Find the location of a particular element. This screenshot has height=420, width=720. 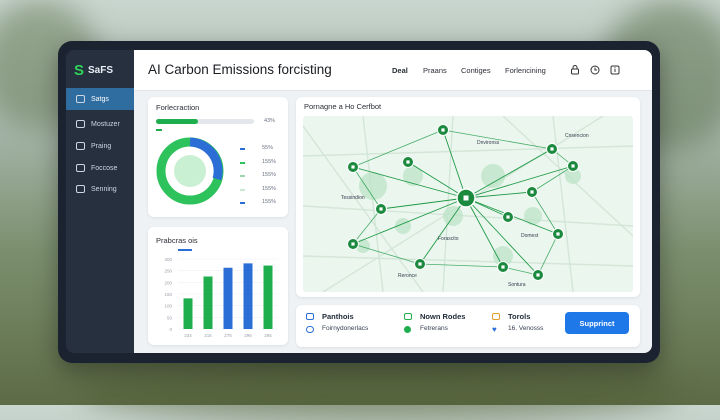

heart-icon: ♥ is located at coordinates (494, 329).